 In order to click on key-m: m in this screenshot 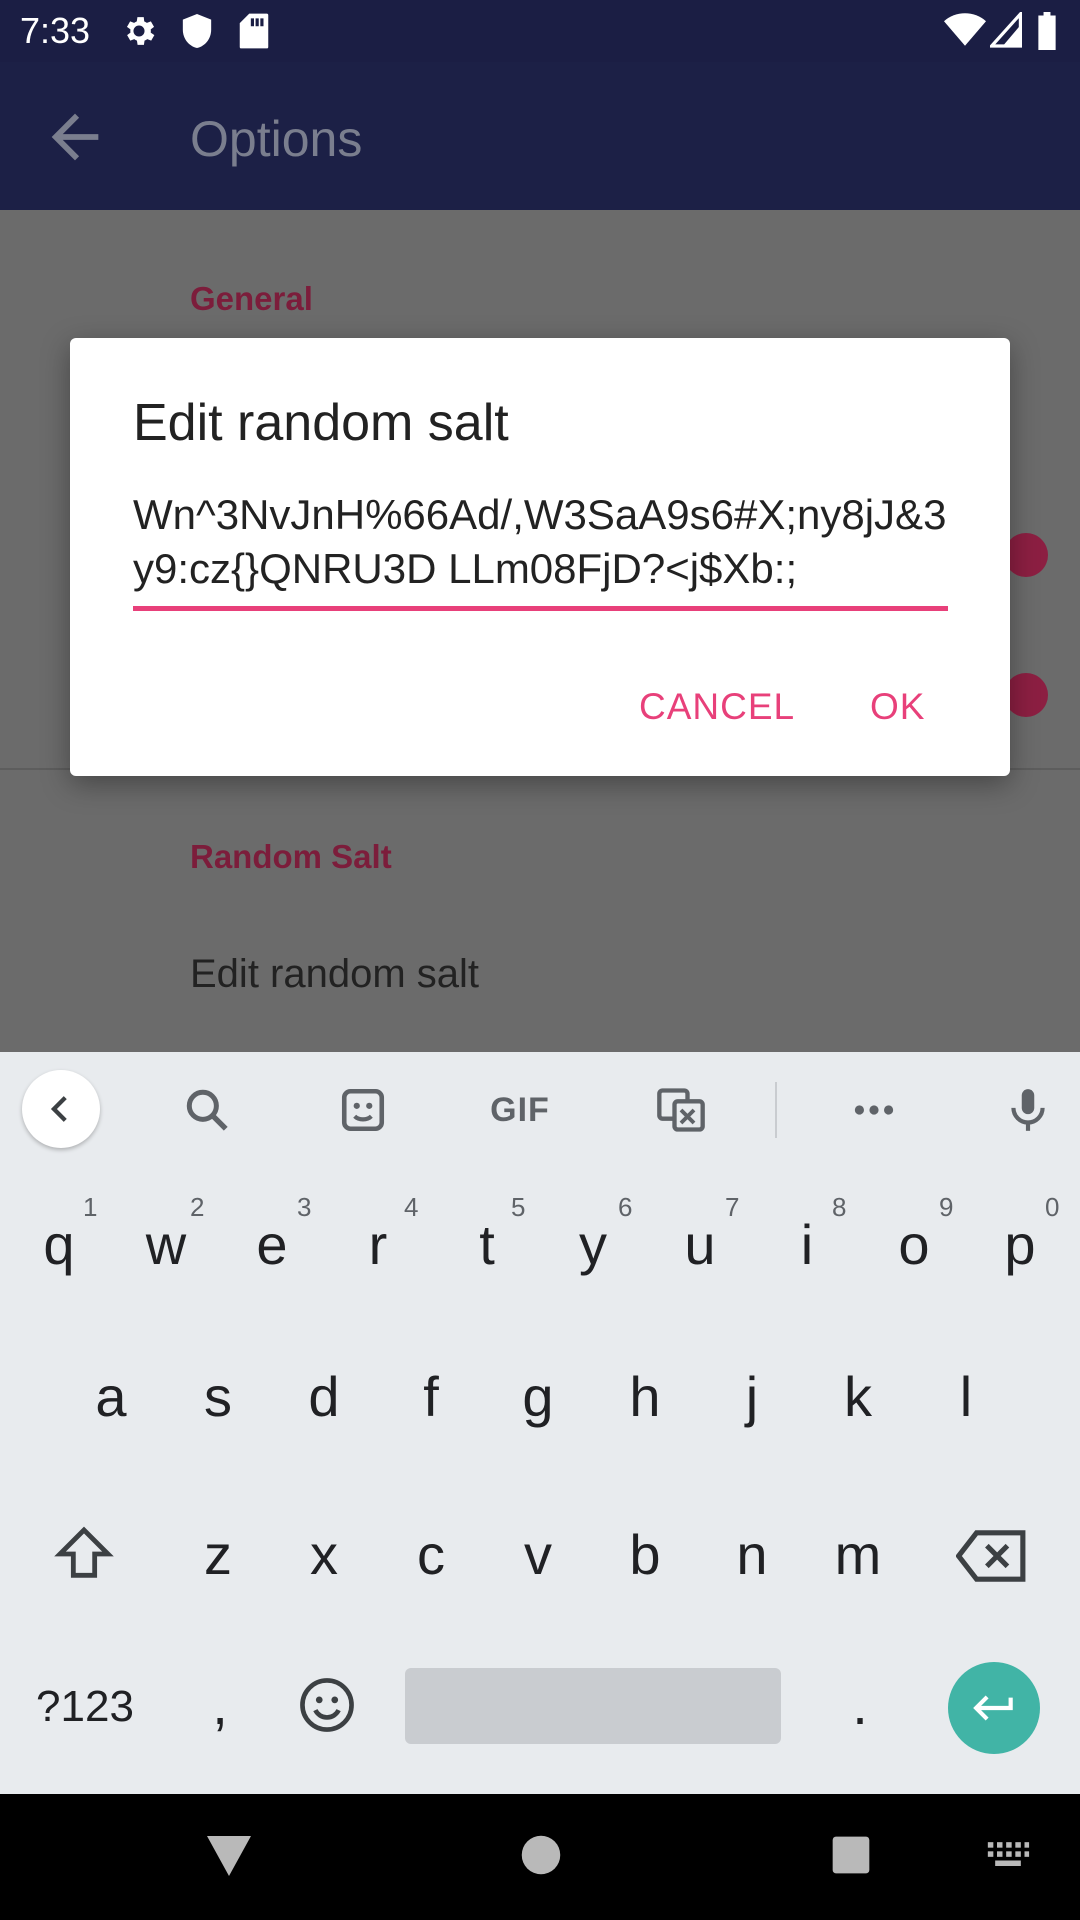, I will do `click(858, 1554)`.